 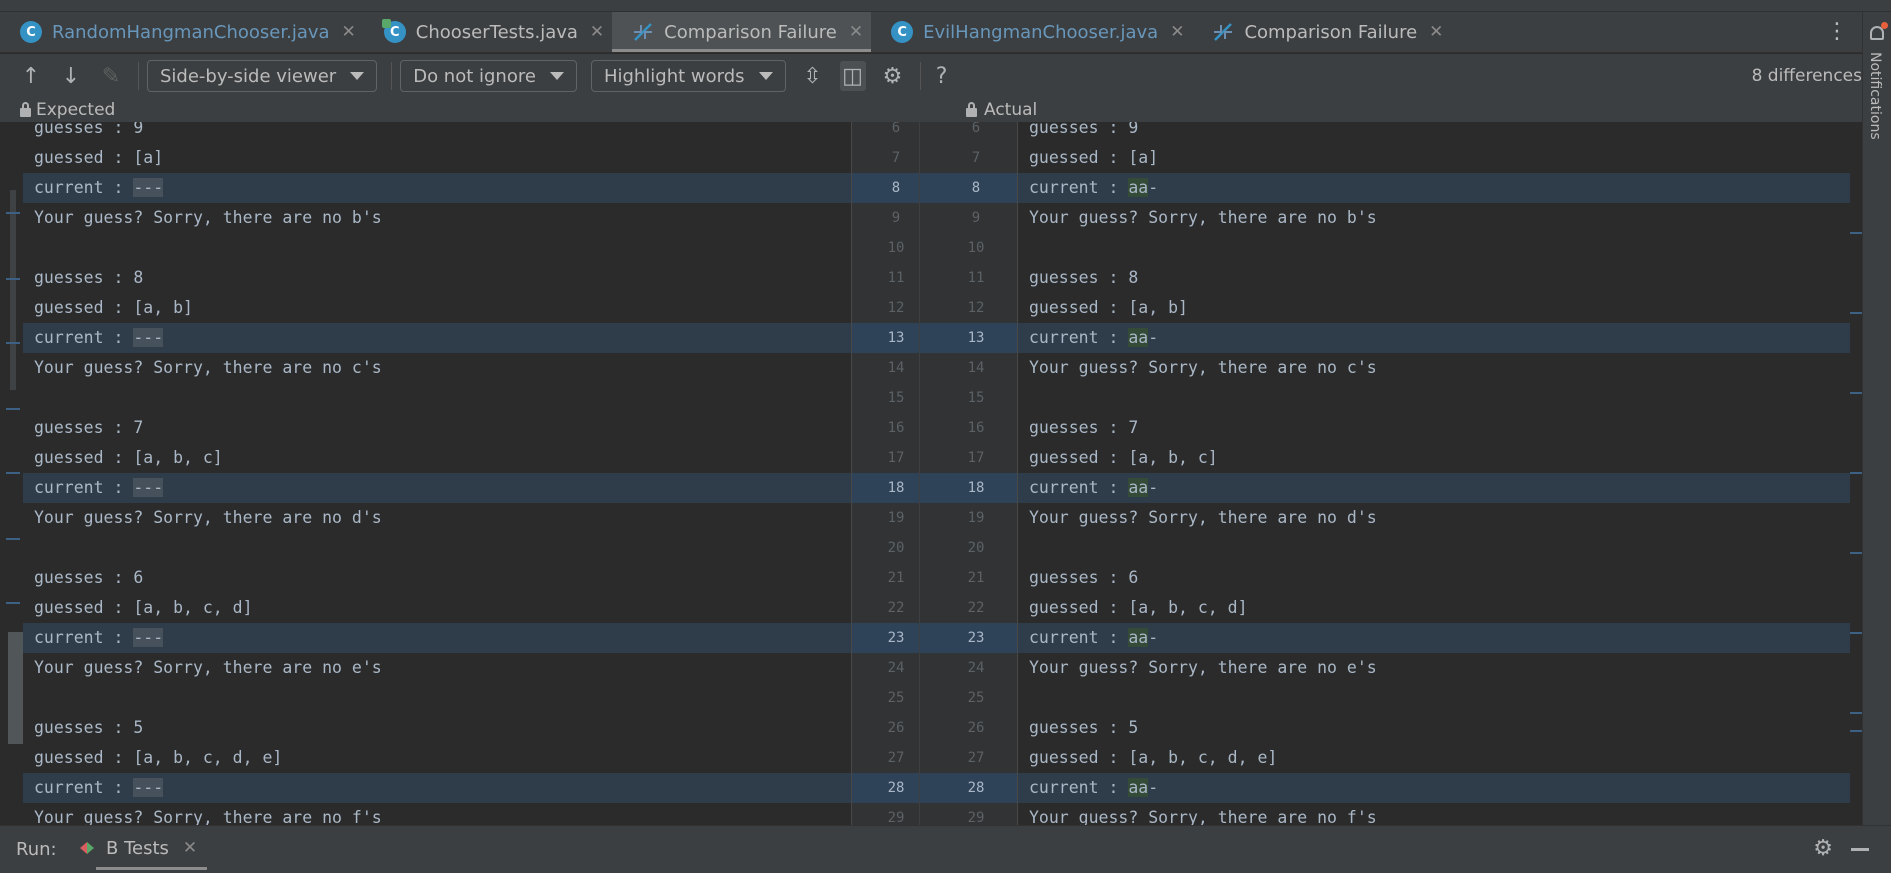 What do you see at coordinates (942, 76) in the screenshot?
I see `help-button: ?` at bounding box center [942, 76].